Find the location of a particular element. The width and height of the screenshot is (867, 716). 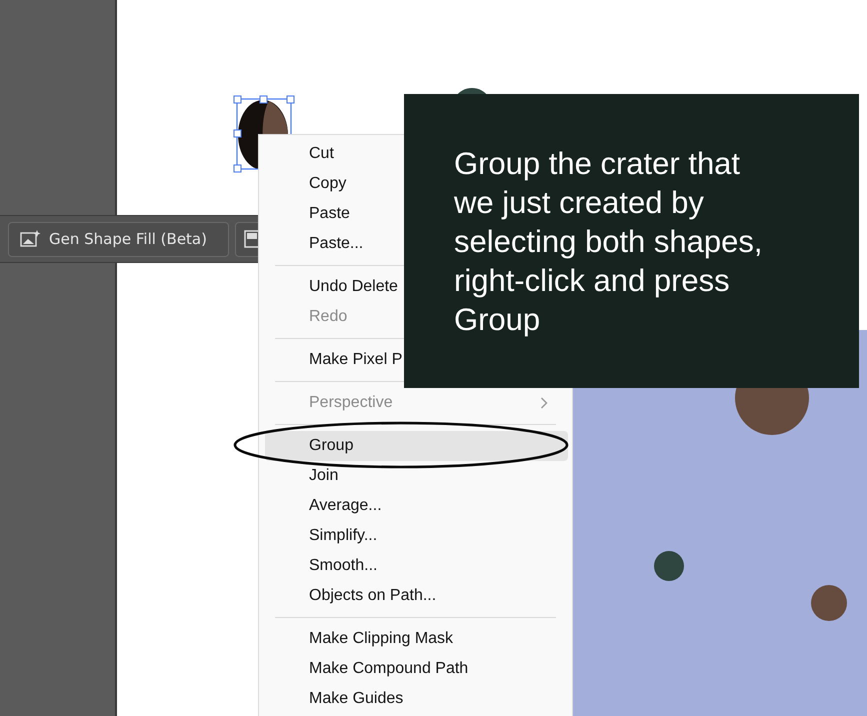

menu-item: Group is located at coordinates (416, 446).